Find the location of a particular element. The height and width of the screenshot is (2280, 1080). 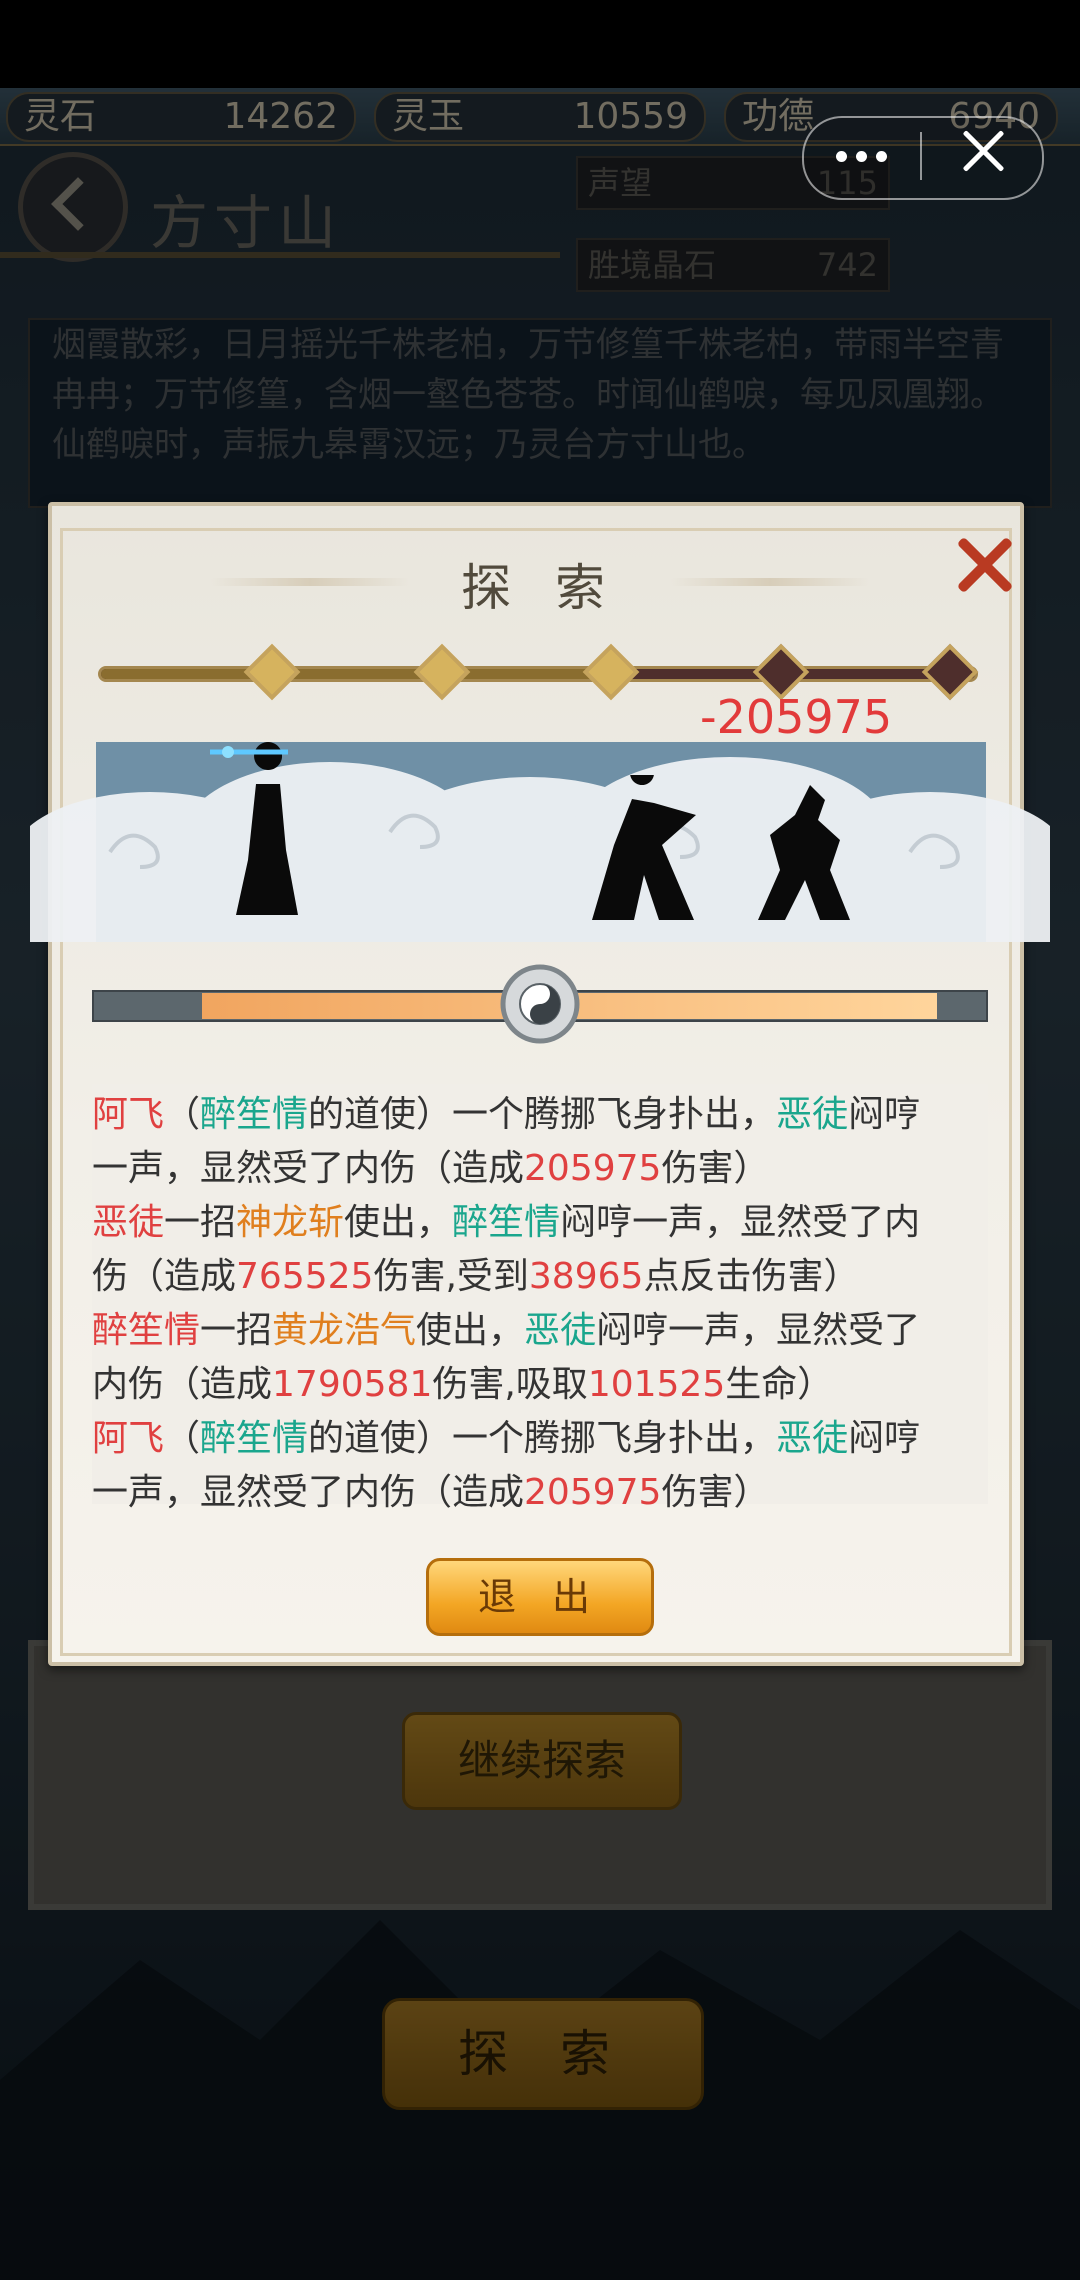

capsule-divider is located at coordinates (921, 156).